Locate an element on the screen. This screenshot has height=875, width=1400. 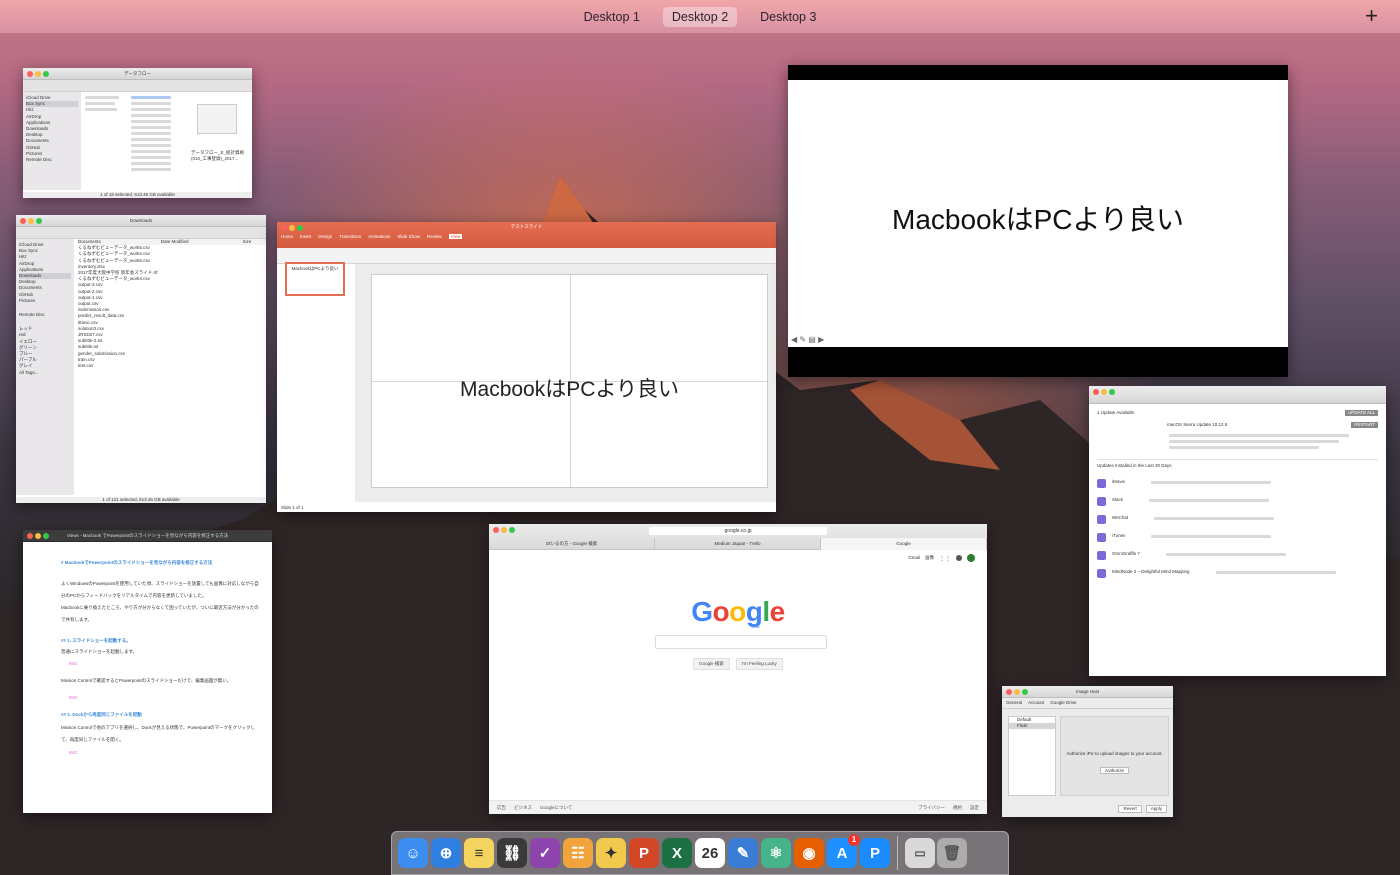
column-header: Date Modified is located at coordinates (175, 242).